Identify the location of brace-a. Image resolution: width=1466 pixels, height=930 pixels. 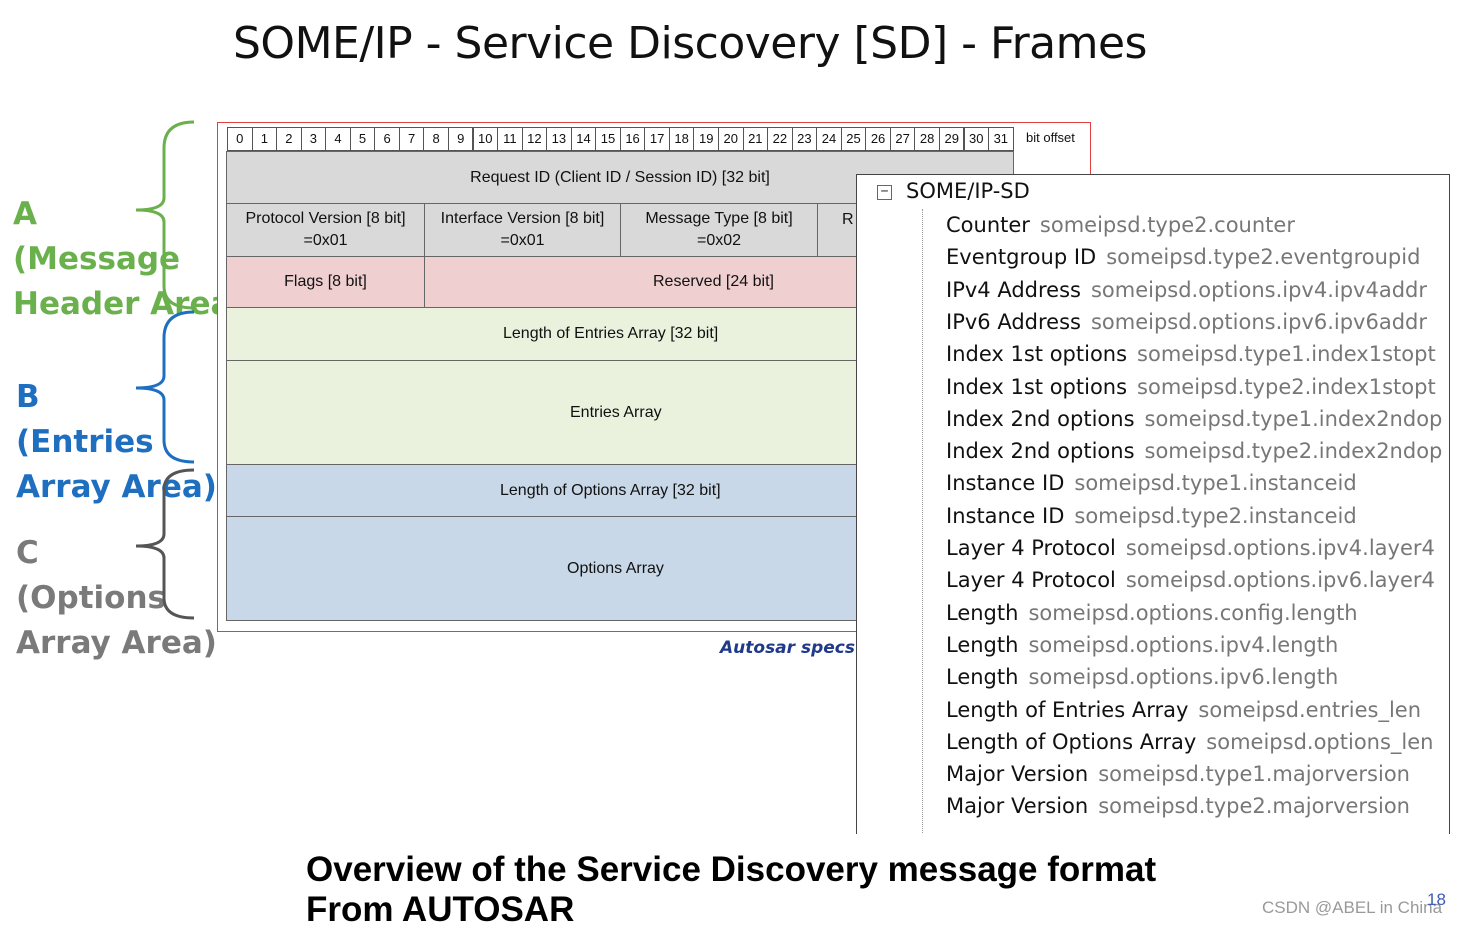
(165, 215).